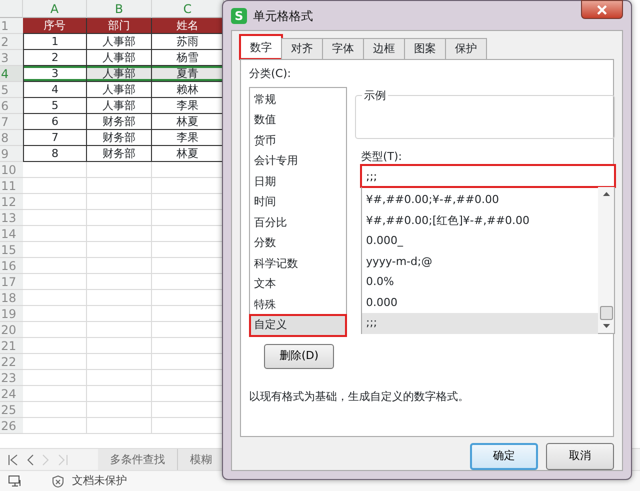 This screenshot has height=491, width=640. Describe the element at coordinates (298, 161) in the screenshot. I see `category-item: 会计专用` at that location.